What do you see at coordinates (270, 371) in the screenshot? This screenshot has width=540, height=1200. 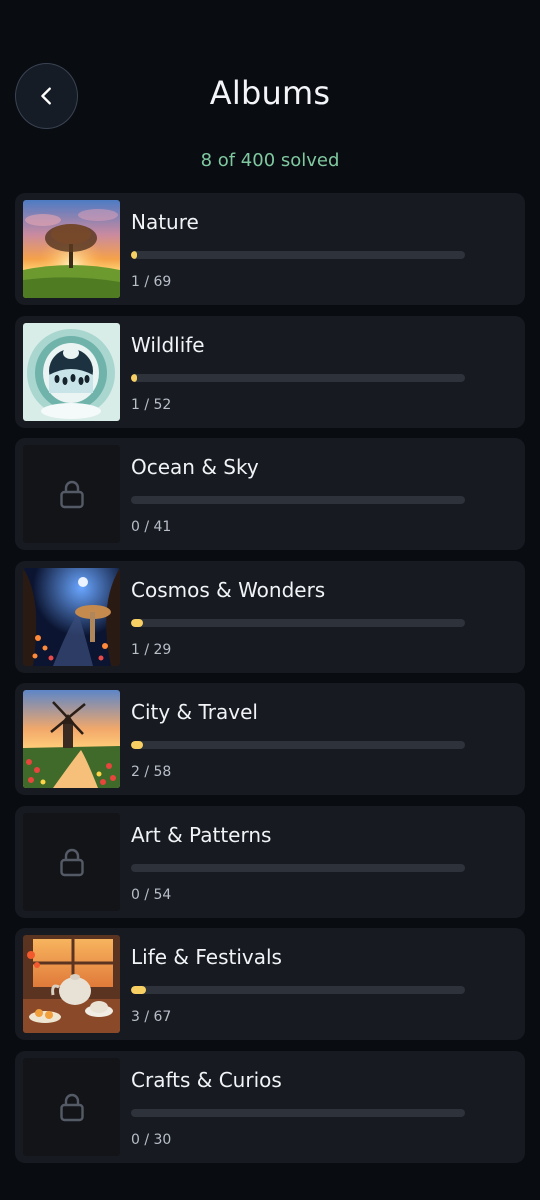 I see `album-card-wildlife: Wildlife 1 / 52` at bounding box center [270, 371].